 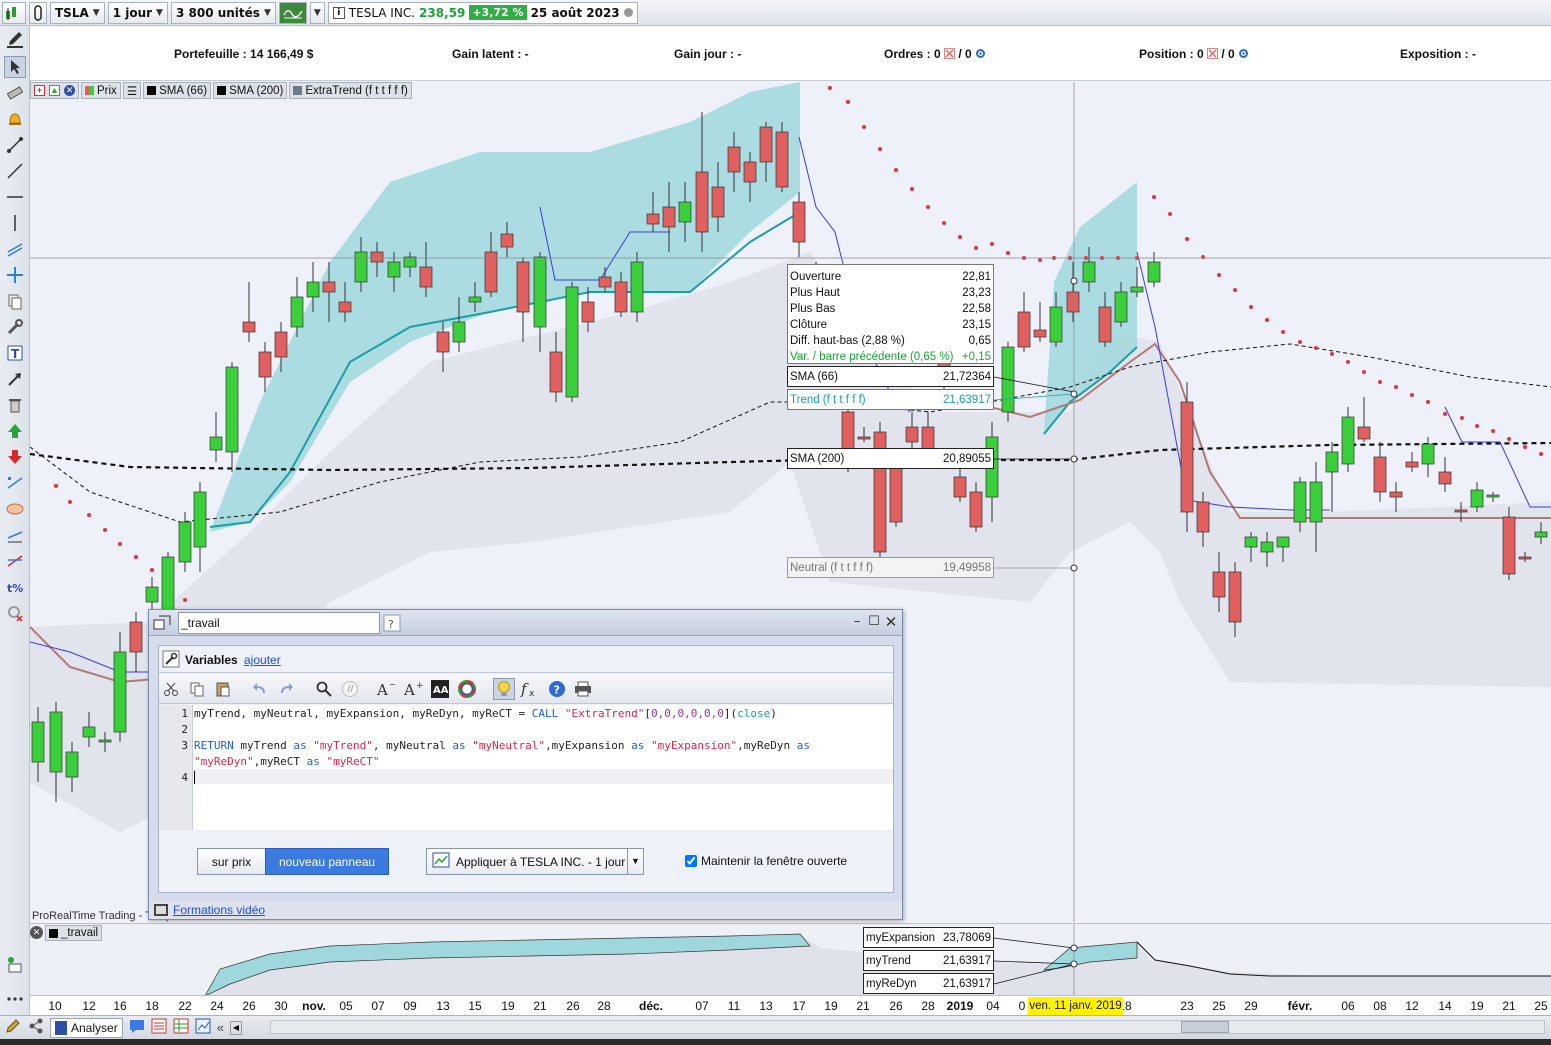 I want to click on program-name-field: _travail, so click(x=279, y=623).